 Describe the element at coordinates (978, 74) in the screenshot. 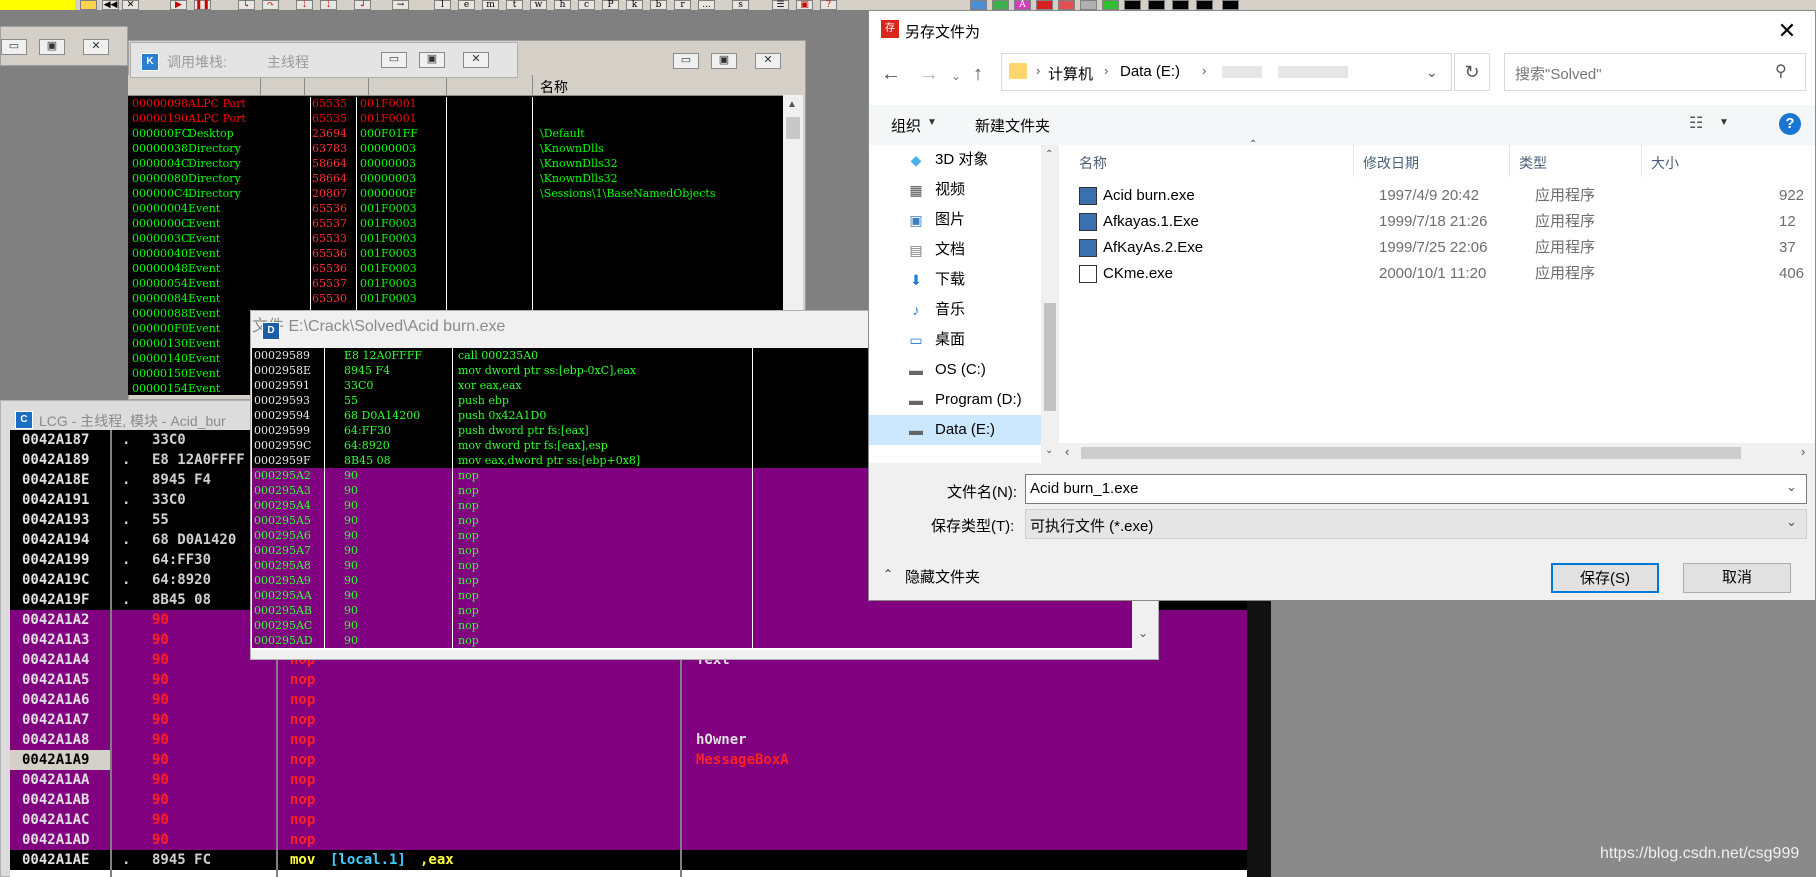

I see `up-icon: ↑` at that location.